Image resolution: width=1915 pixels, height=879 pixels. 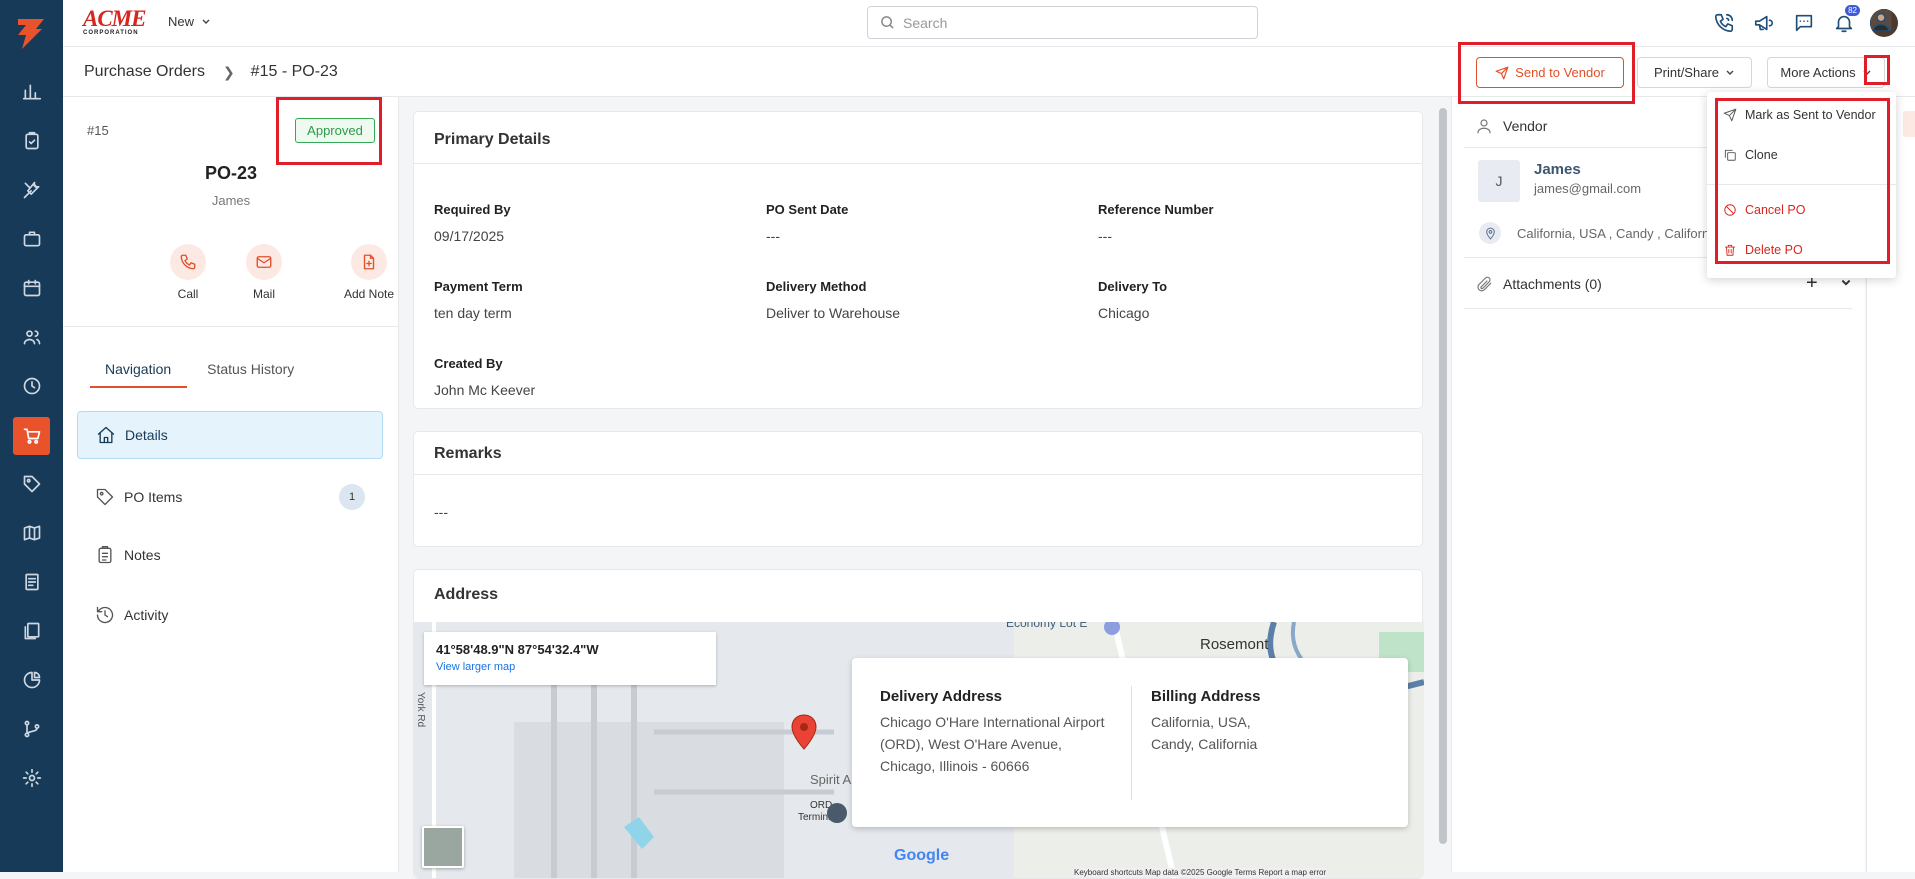 What do you see at coordinates (1730, 210) in the screenshot?
I see `ban-icon` at bounding box center [1730, 210].